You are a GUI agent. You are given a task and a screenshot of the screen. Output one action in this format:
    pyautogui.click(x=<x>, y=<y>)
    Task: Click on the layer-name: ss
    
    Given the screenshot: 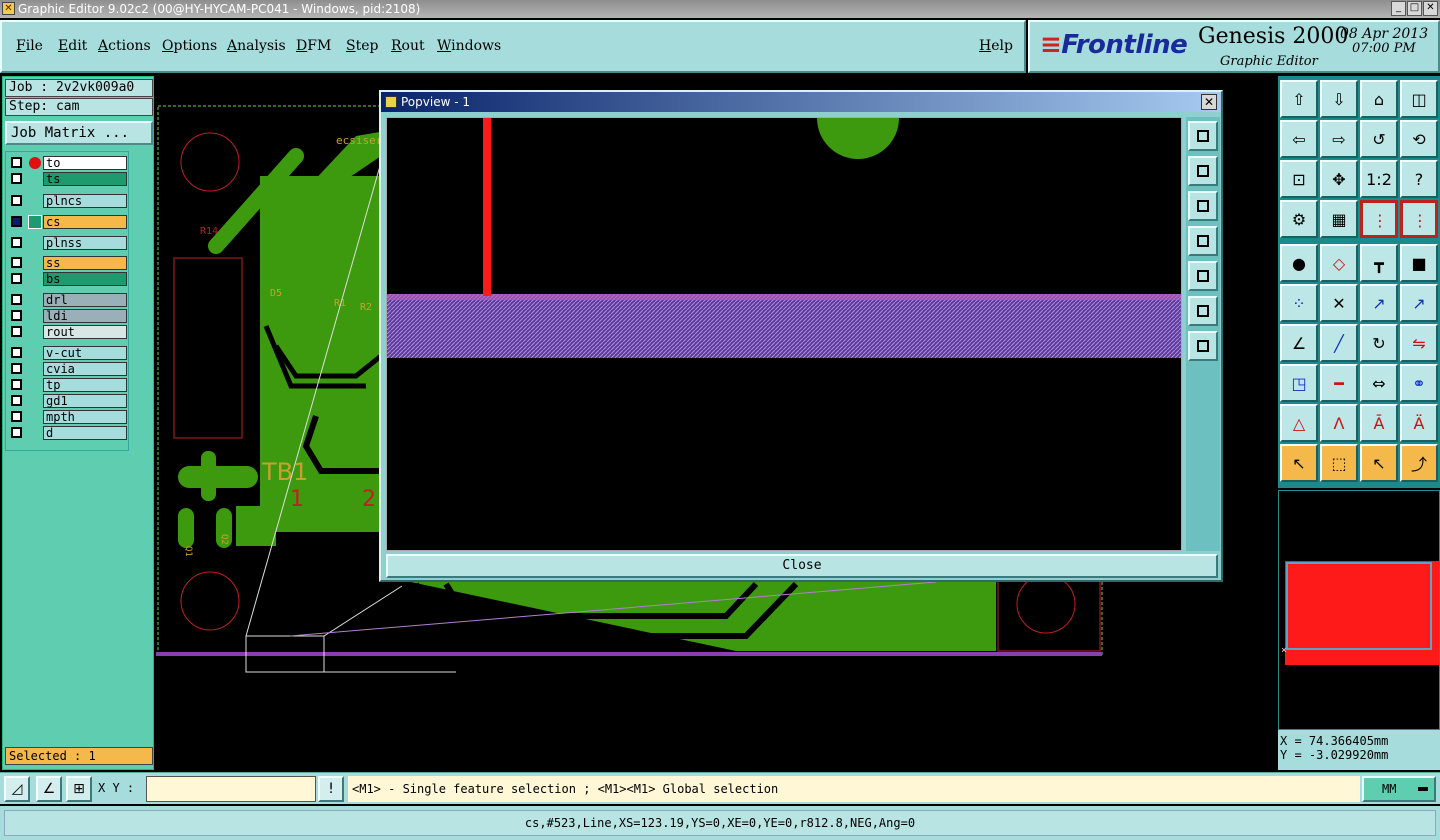 What is the action you would take?
    pyautogui.click(x=85, y=263)
    